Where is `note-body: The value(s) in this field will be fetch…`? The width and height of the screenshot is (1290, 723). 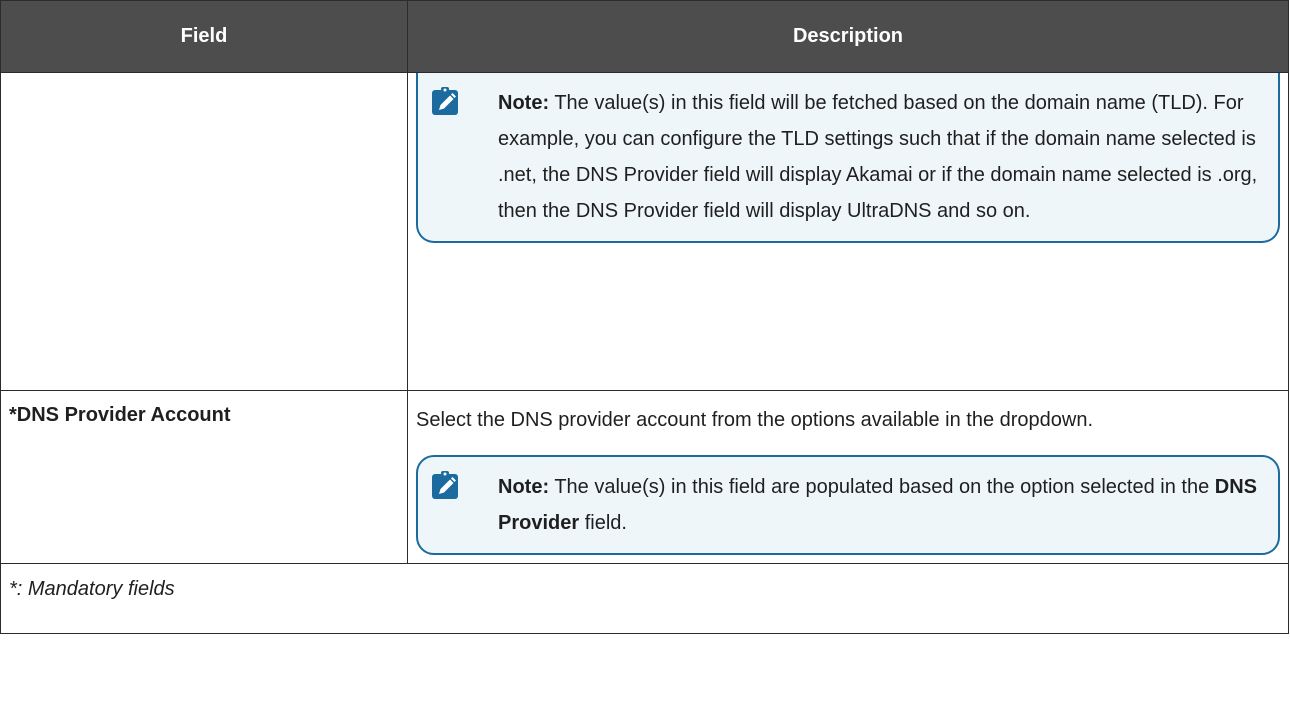 note-body: The value(s) in this field will be fetch… is located at coordinates (878, 157).